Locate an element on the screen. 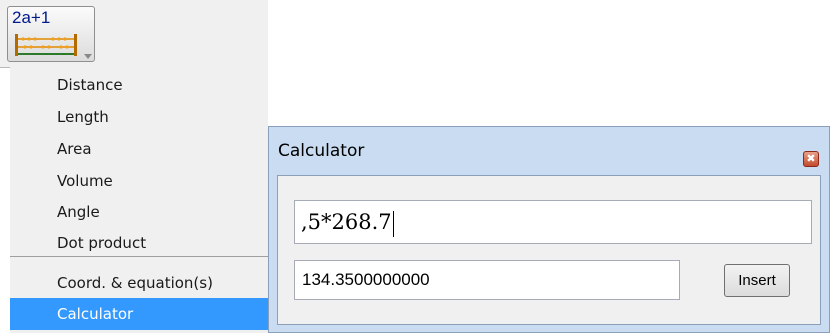 The image size is (830, 333). measurement-tool-button: 2a+1 is located at coordinates (51, 34).